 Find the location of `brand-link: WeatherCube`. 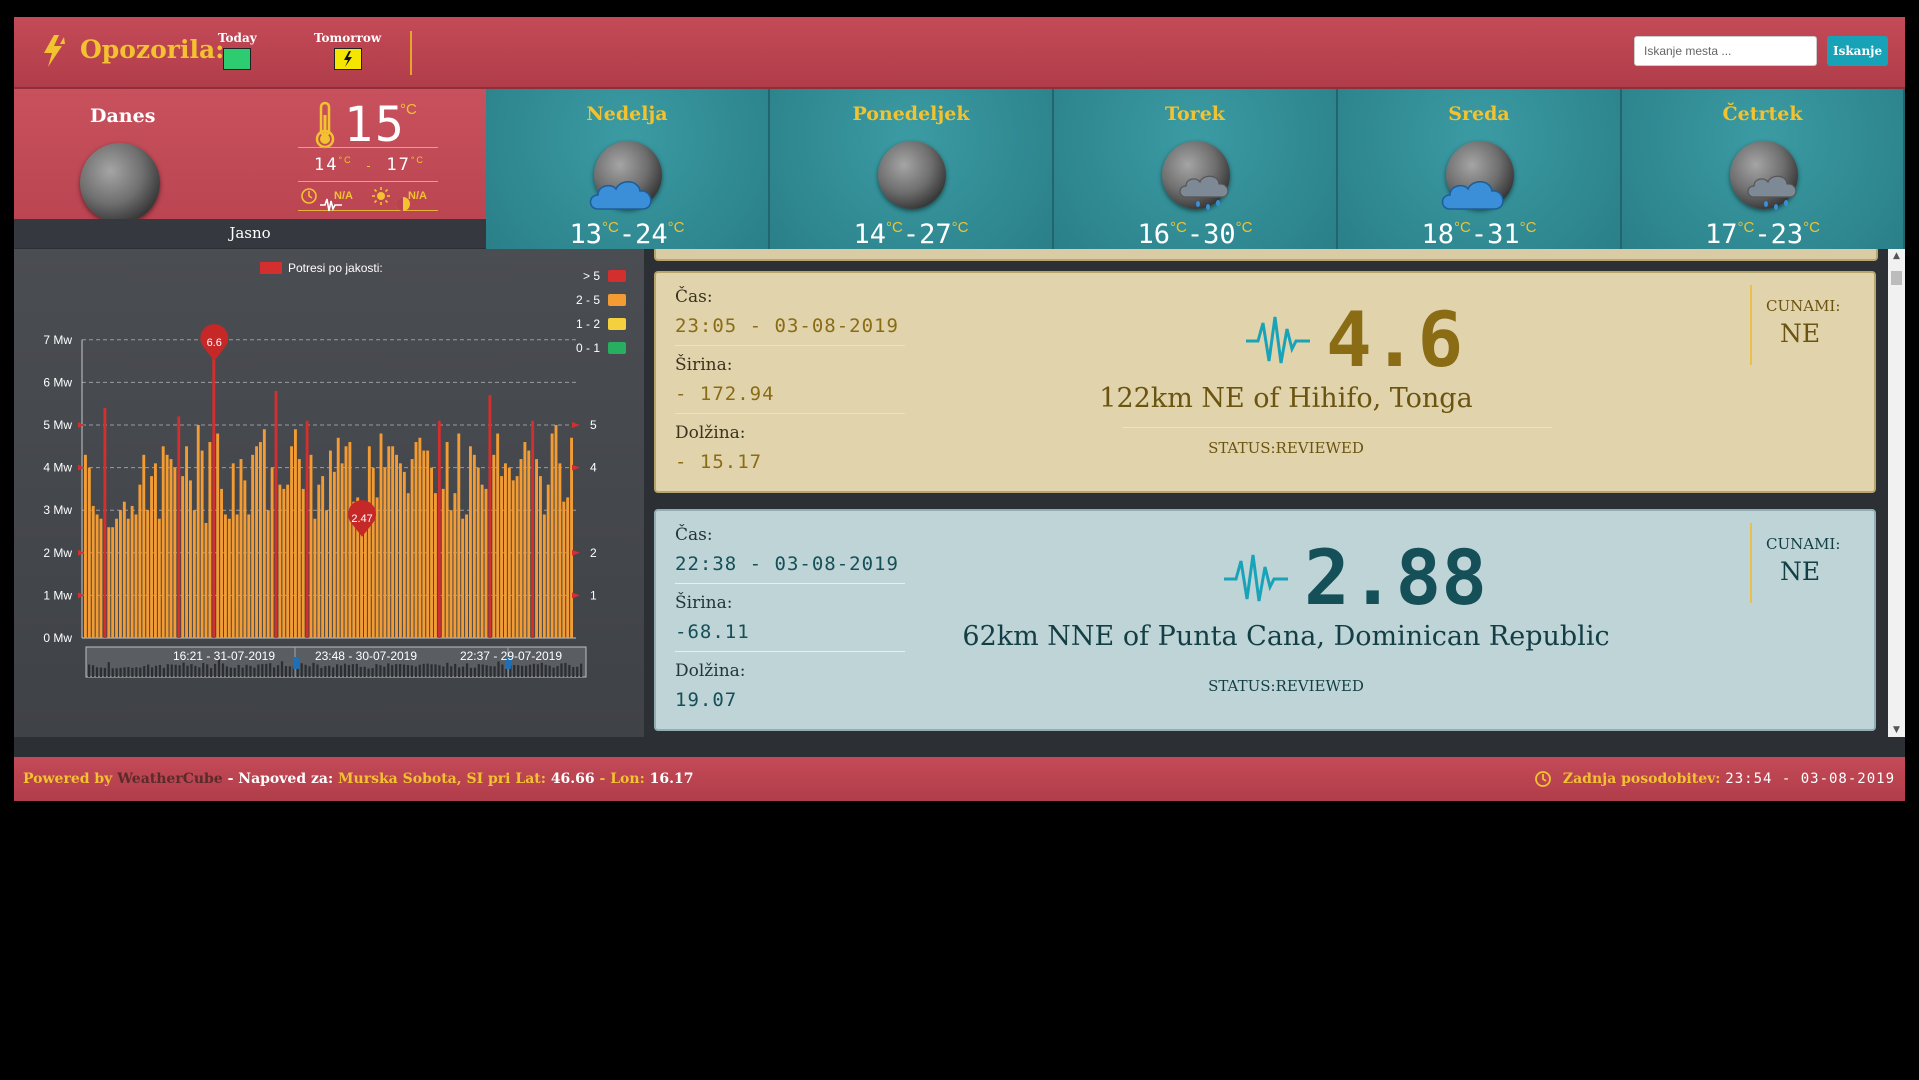

brand-link: WeatherCube is located at coordinates (170, 779).